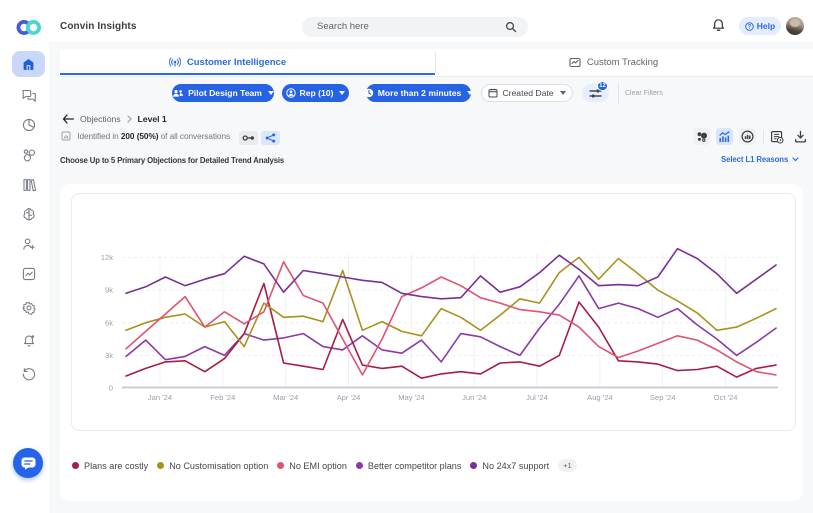 This screenshot has width=813, height=513. I want to click on svg-text: Apr '24, so click(349, 397).